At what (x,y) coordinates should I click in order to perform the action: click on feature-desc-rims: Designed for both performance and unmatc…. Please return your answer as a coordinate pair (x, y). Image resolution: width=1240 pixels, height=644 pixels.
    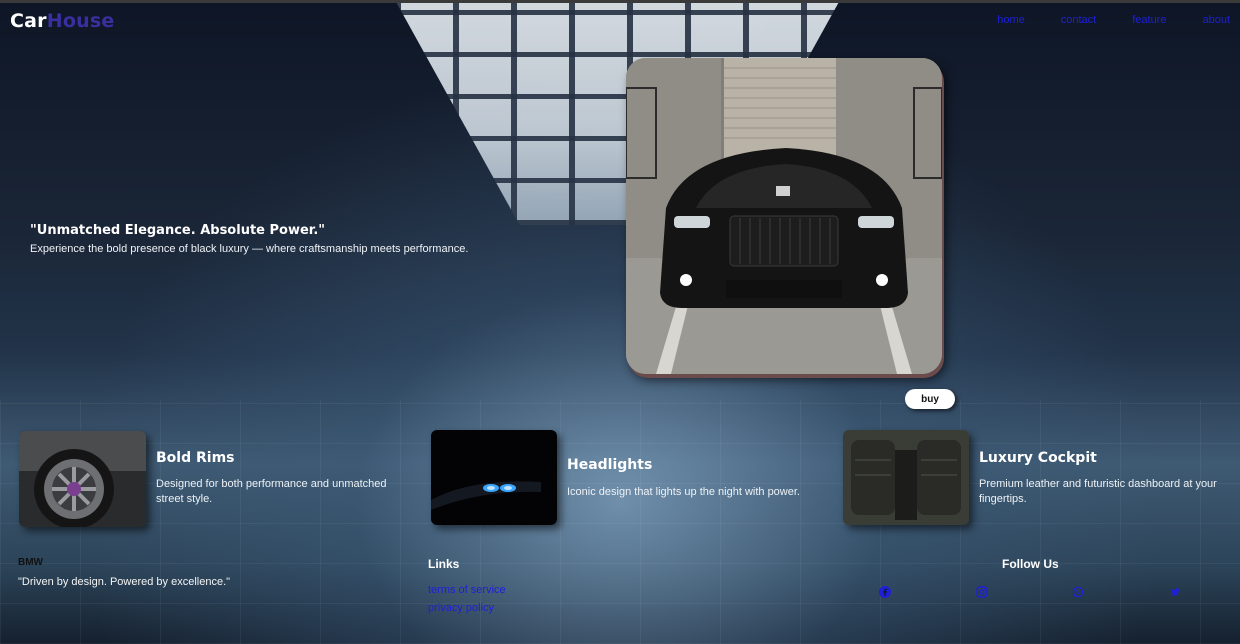
    Looking at the image, I should click on (271, 491).